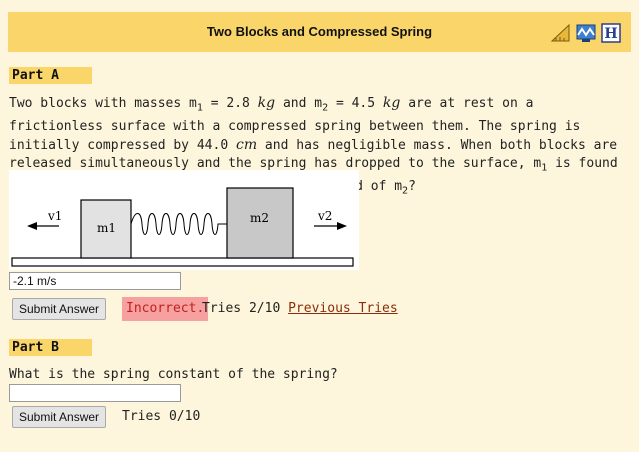 This screenshot has height=452, width=639. Describe the element at coordinates (59, 309) in the screenshot. I see `part-a-submit-button: Submit Answer` at that location.